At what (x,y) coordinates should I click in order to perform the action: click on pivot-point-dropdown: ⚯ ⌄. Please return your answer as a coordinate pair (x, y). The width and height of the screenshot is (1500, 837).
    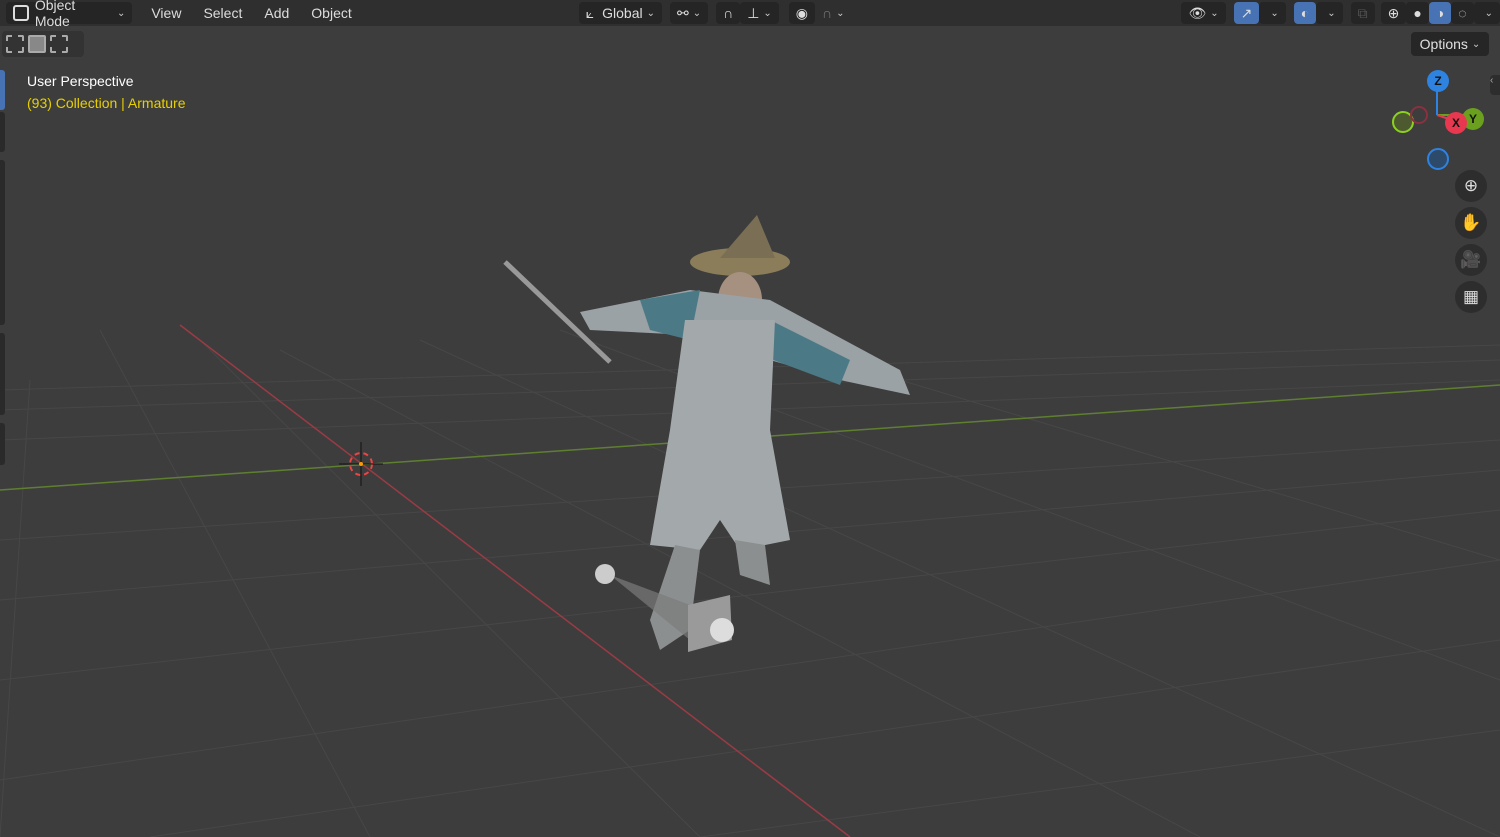
    Looking at the image, I should click on (689, 13).